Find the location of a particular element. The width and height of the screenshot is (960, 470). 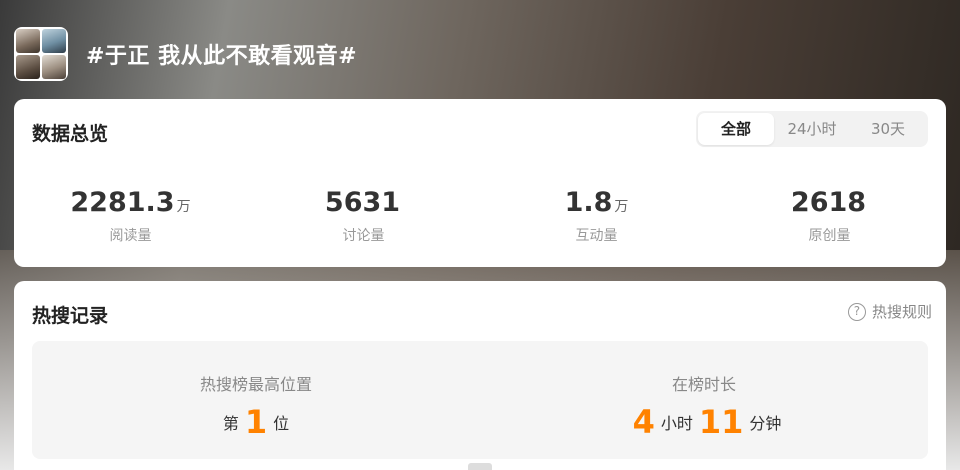

highest-position-label: 热搜榜最高位置 is located at coordinates (255, 384).